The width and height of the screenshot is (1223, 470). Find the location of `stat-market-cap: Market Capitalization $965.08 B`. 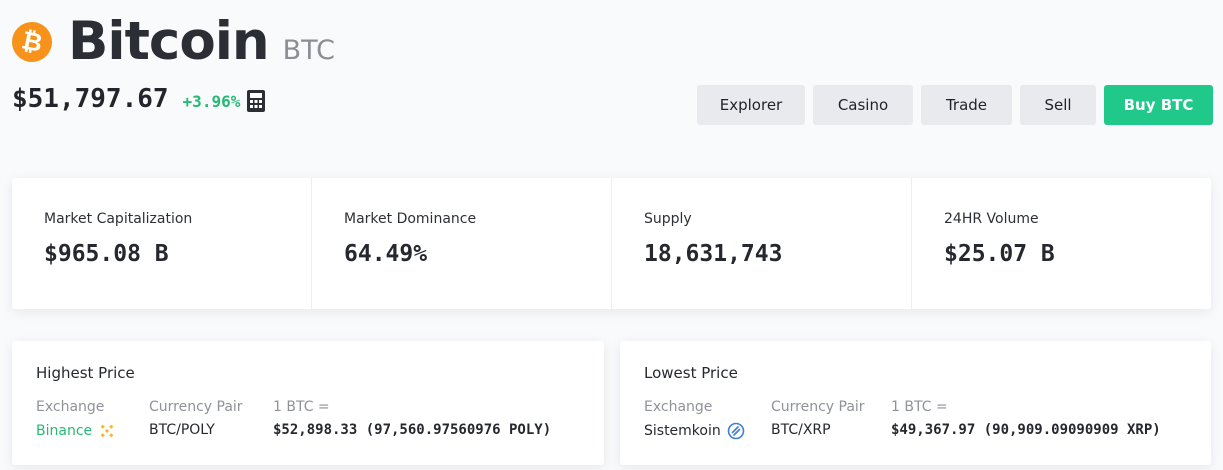

stat-market-cap: Market Capitalization $965.08 B is located at coordinates (162, 243).